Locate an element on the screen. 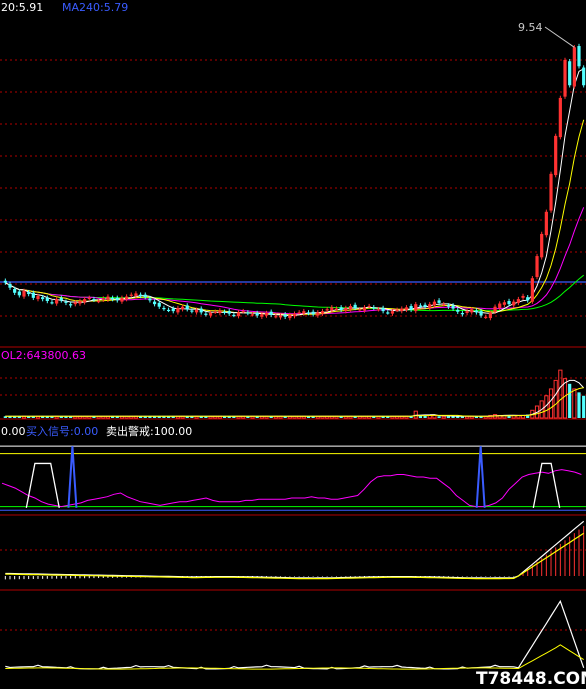 The height and width of the screenshot is (689, 586). volume-panel is located at coordinates (294, 394).